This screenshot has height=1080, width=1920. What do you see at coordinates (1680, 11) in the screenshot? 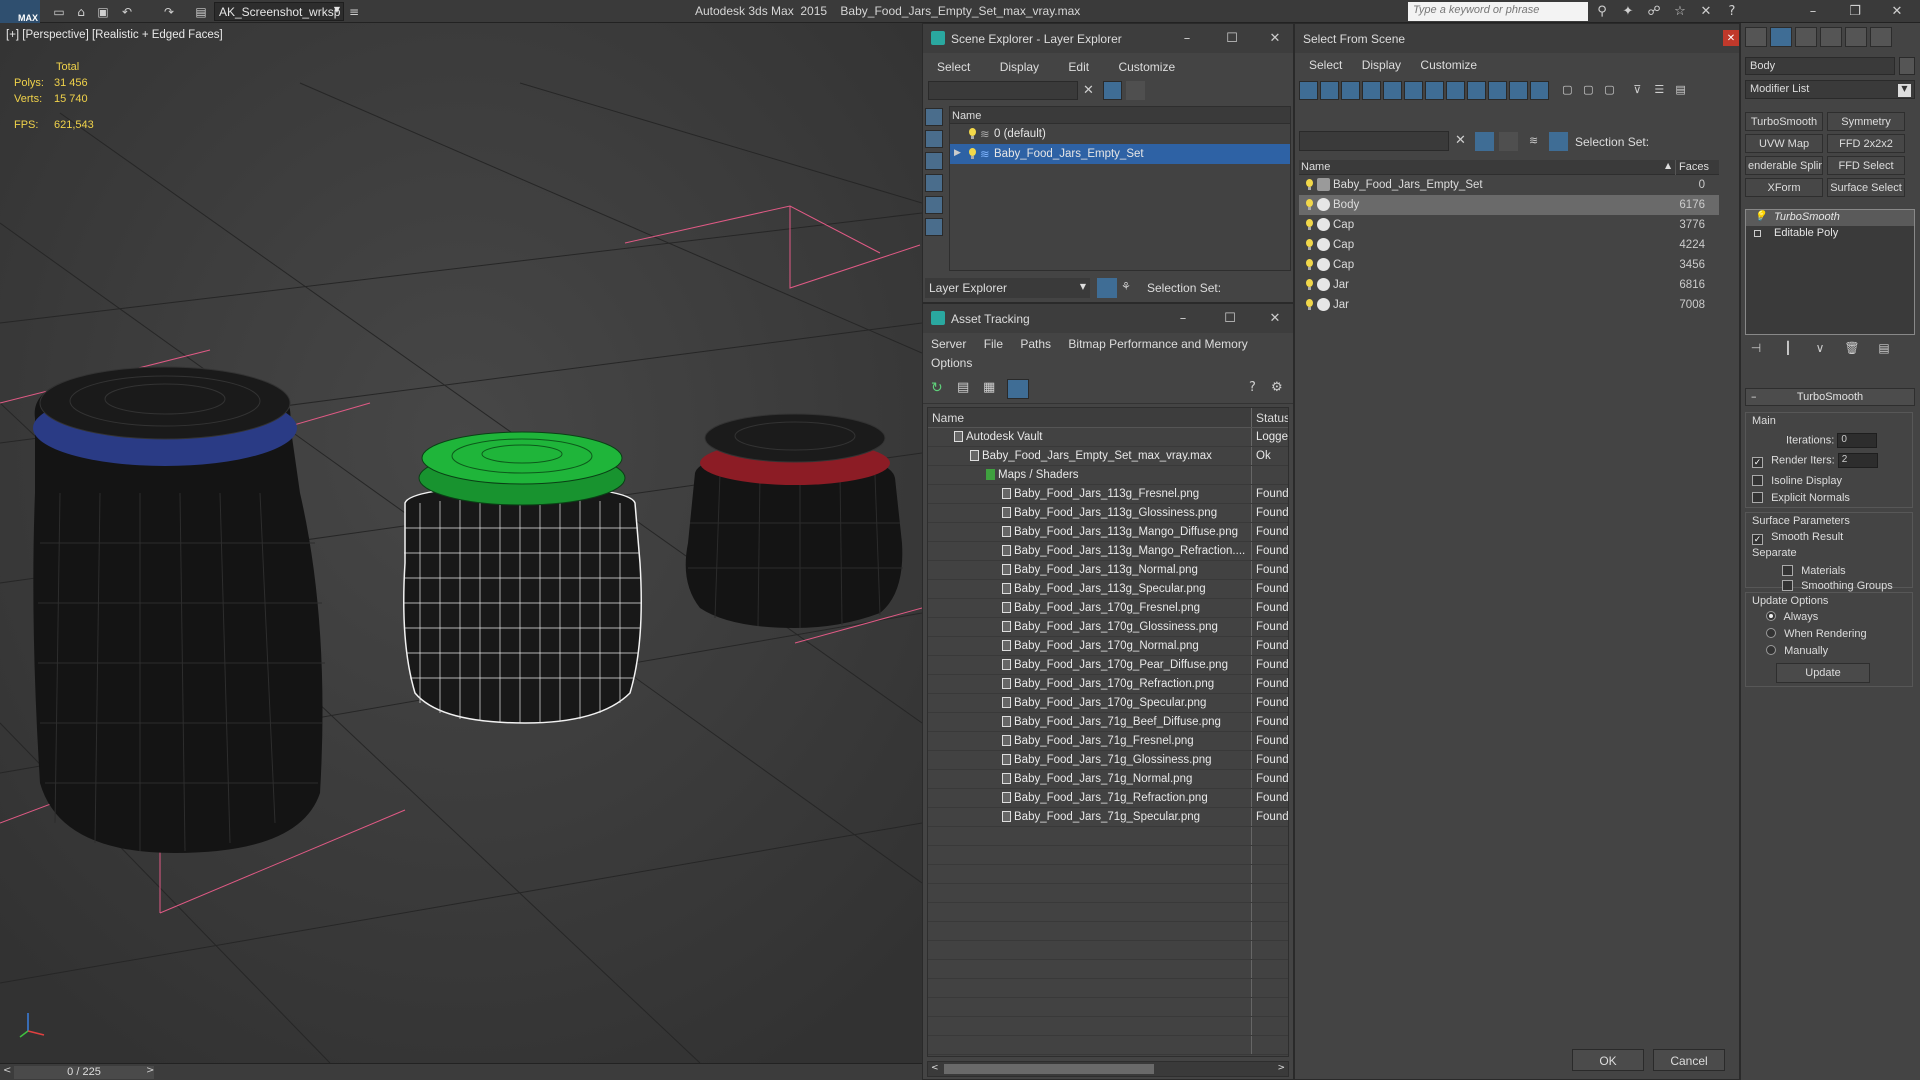
I see `favorites-star-icon: ☆` at bounding box center [1680, 11].